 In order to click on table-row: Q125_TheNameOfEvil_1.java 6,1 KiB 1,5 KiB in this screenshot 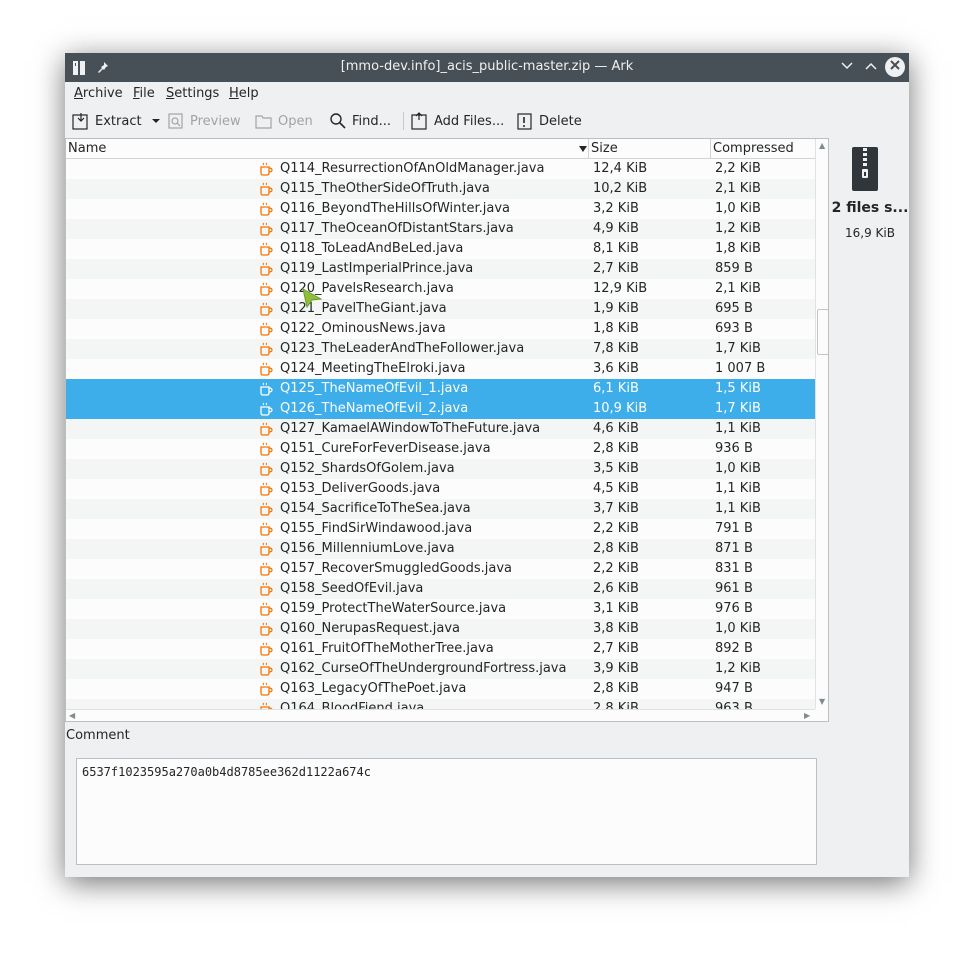, I will do `click(440, 389)`.